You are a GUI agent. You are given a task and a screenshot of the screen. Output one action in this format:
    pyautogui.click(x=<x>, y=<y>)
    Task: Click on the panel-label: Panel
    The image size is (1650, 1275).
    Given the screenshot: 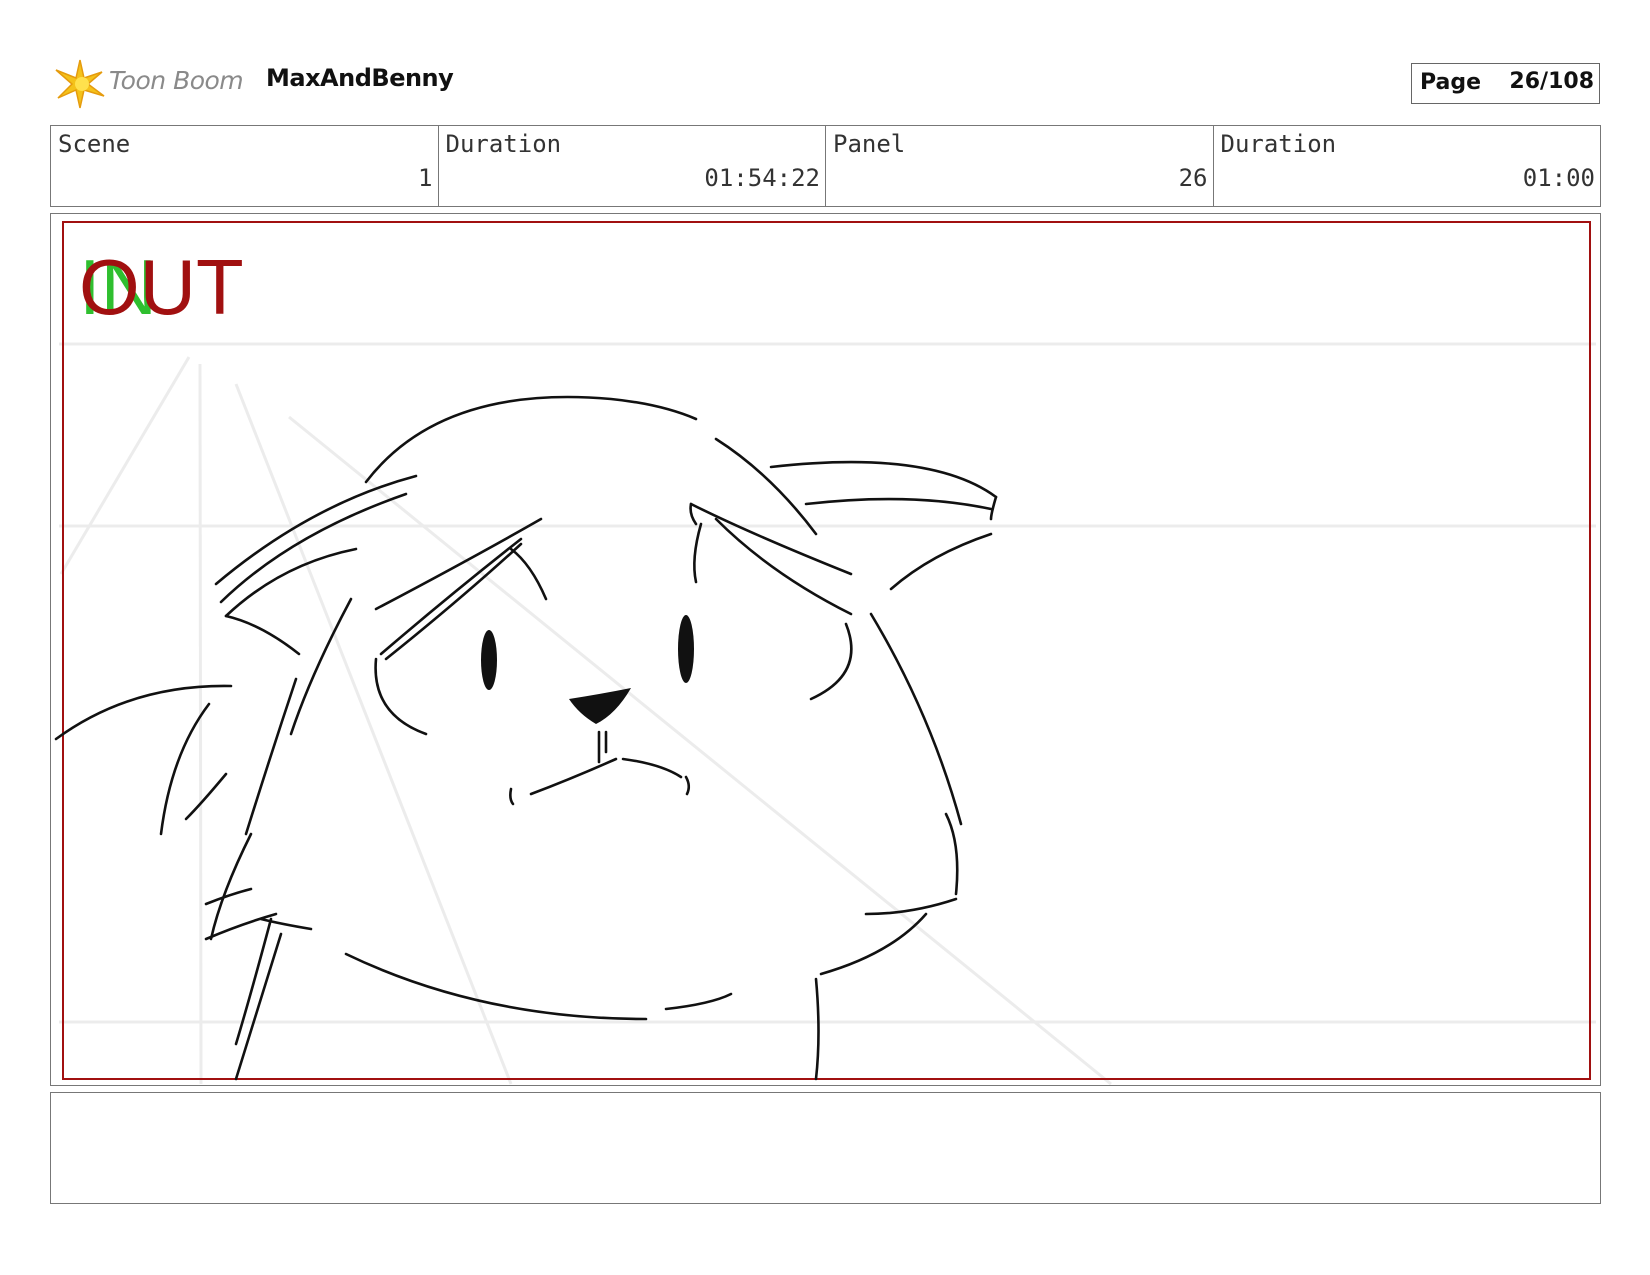 What is the action you would take?
    pyautogui.click(x=869, y=144)
    